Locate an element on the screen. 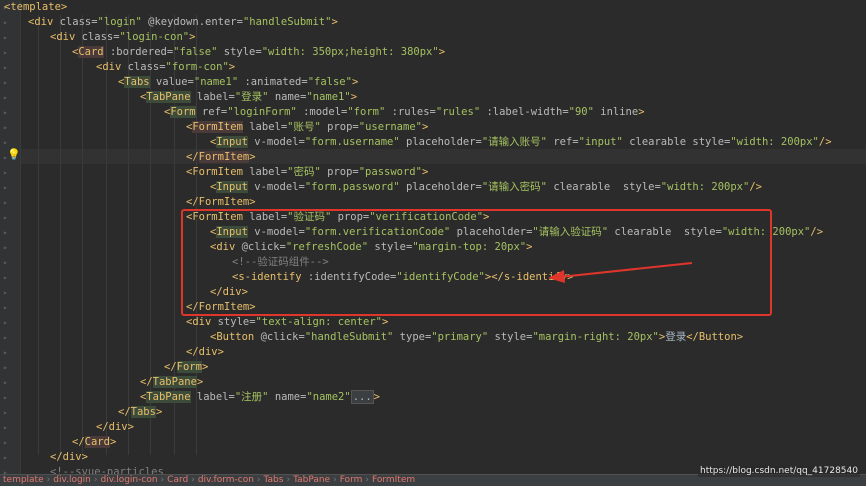 Image resolution: width=866 pixels, height=486 pixels. code-token: "width: 350px;height: 380px" is located at coordinates (350, 52).